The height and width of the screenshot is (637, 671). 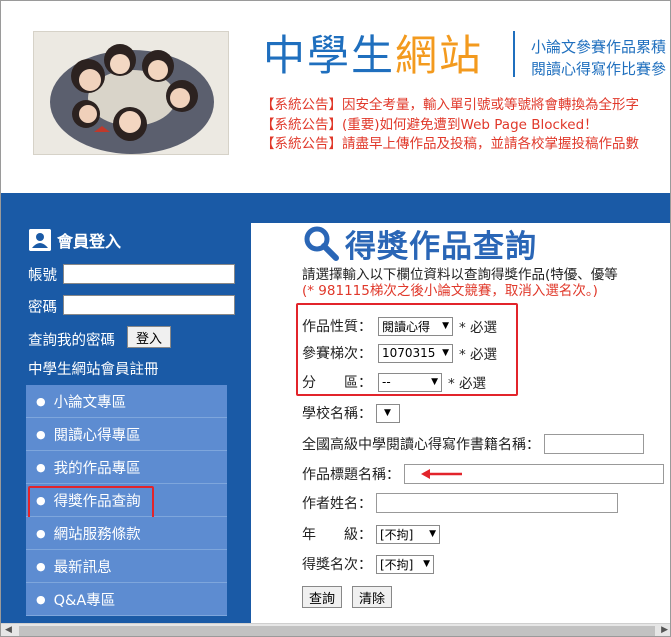 I want to click on logo-text-part1: 中學生, so click(x=329, y=55).